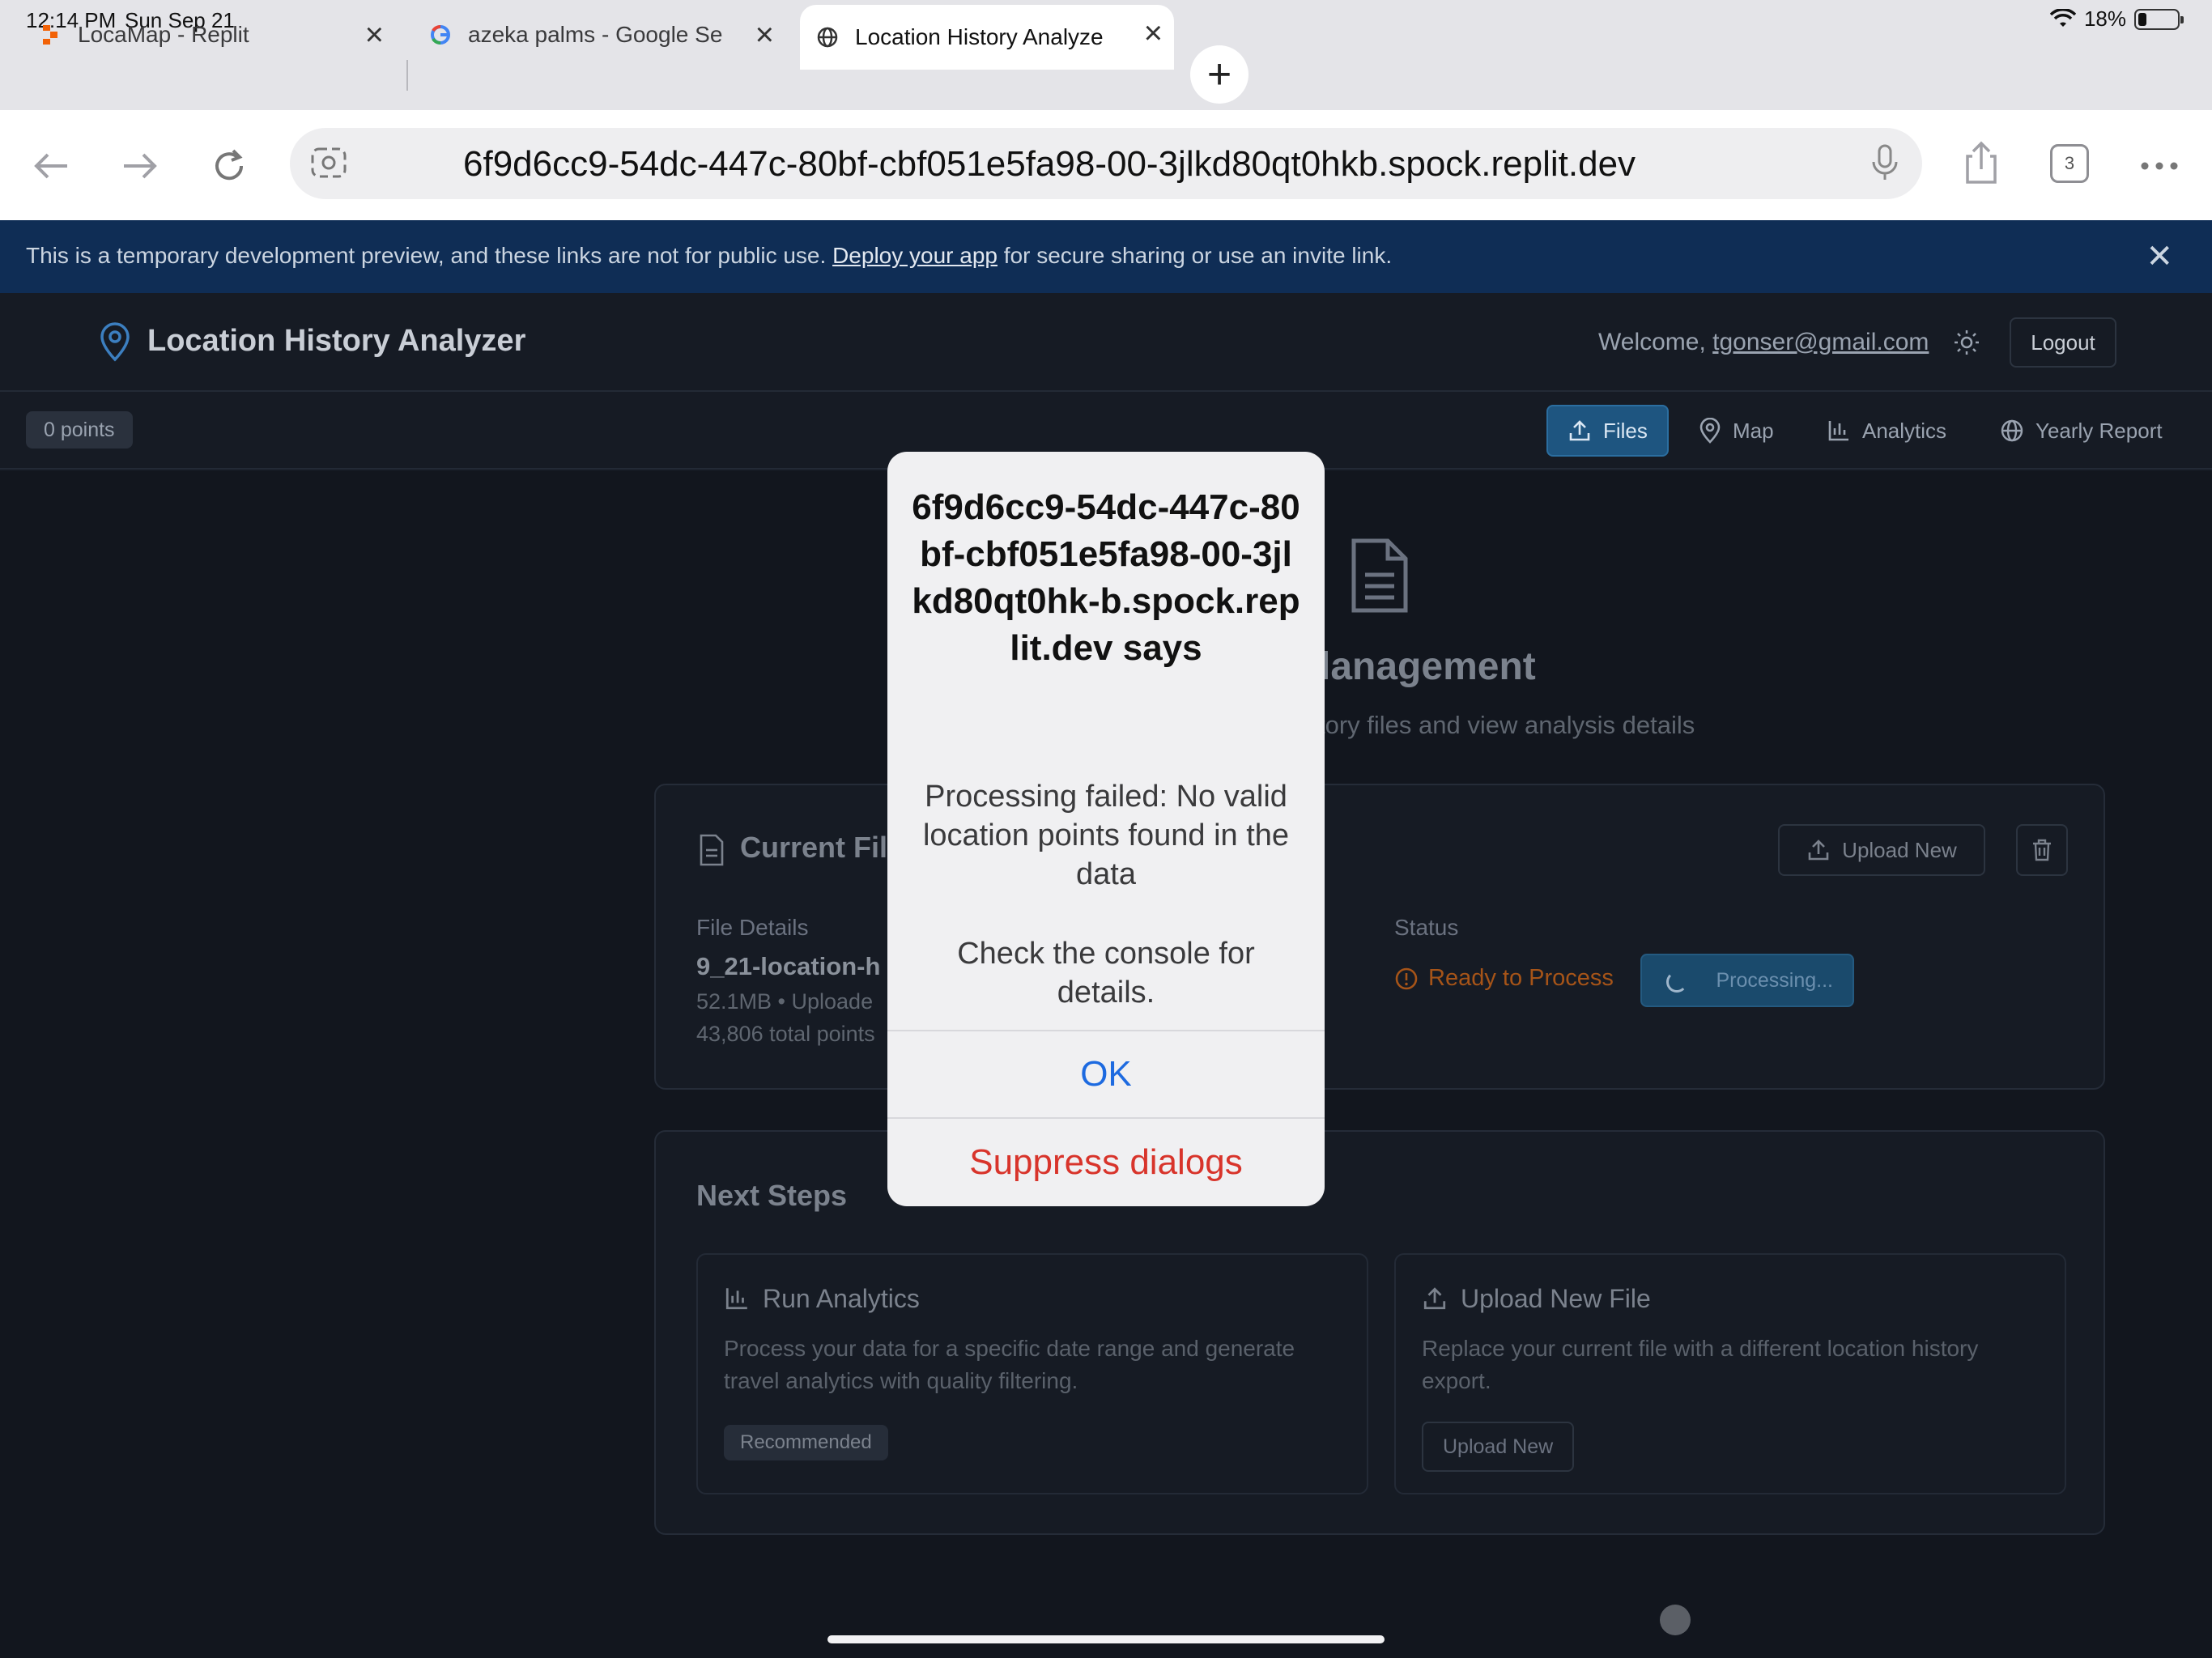  I want to click on dialog-suppress-button: Suppress dialogs, so click(1106, 1161).